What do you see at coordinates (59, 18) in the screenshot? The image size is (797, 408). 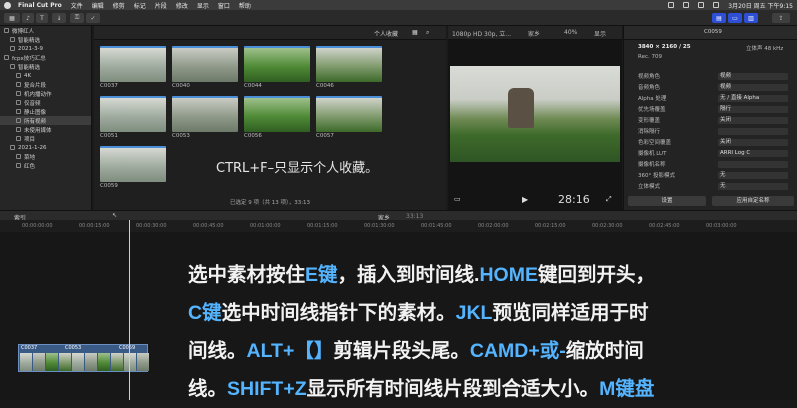 I see `import-icon: ↓` at bounding box center [59, 18].